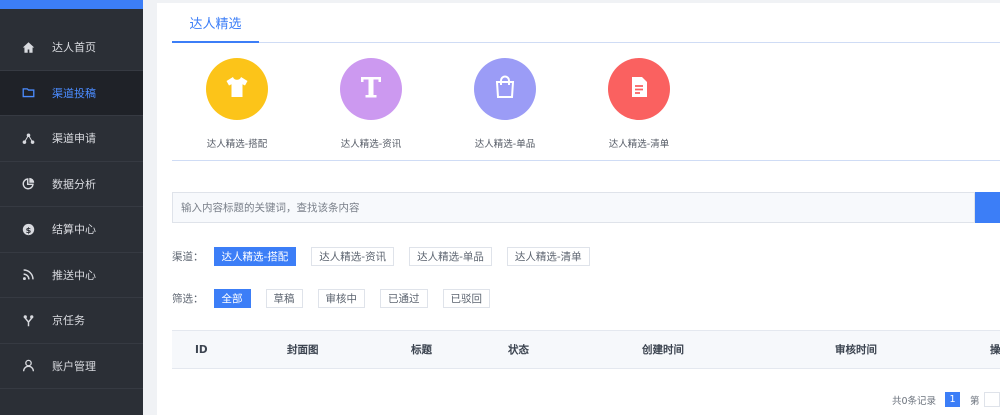 Image resolution: width=1000 pixels, height=415 pixels. What do you see at coordinates (188, 257) in the screenshot?
I see `channel-filter-label: 渠道：` at bounding box center [188, 257].